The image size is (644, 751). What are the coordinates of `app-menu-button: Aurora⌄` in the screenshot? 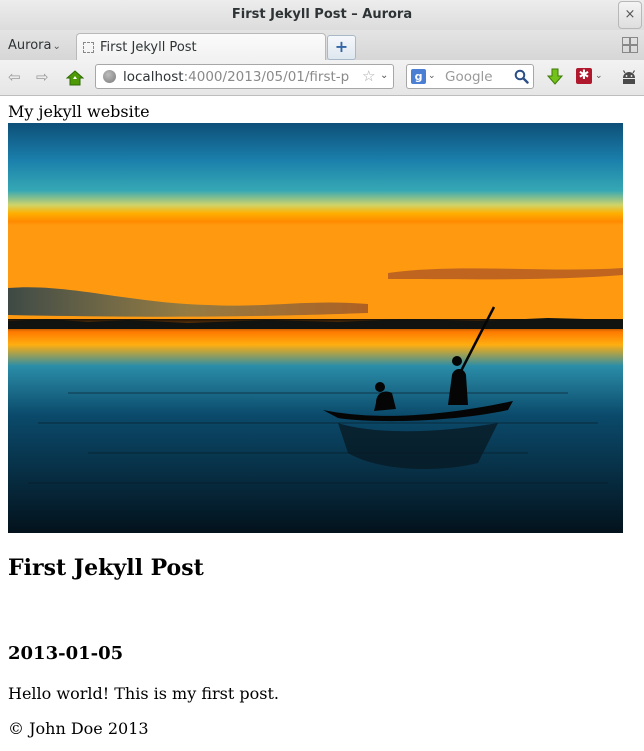 It's located at (34, 45).